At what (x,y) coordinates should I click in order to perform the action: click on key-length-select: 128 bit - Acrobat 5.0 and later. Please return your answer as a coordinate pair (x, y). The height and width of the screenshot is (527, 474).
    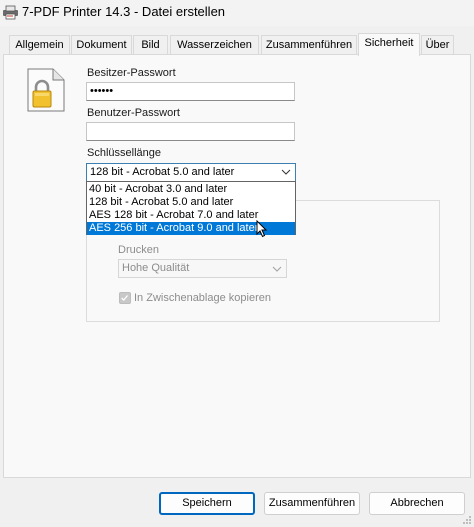
    Looking at the image, I should click on (191, 172).